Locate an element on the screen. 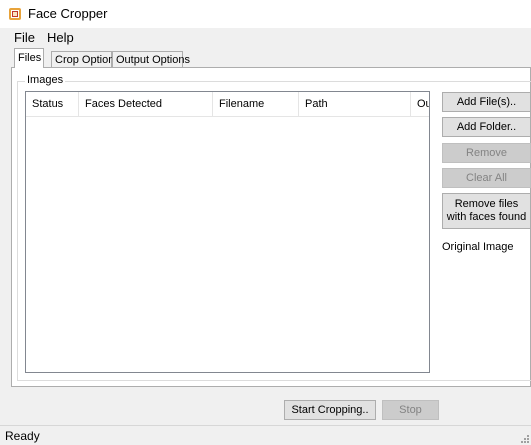 Image resolution: width=531 pixels, height=445 pixels. remove-button: Remove is located at coordinates (486, 153).